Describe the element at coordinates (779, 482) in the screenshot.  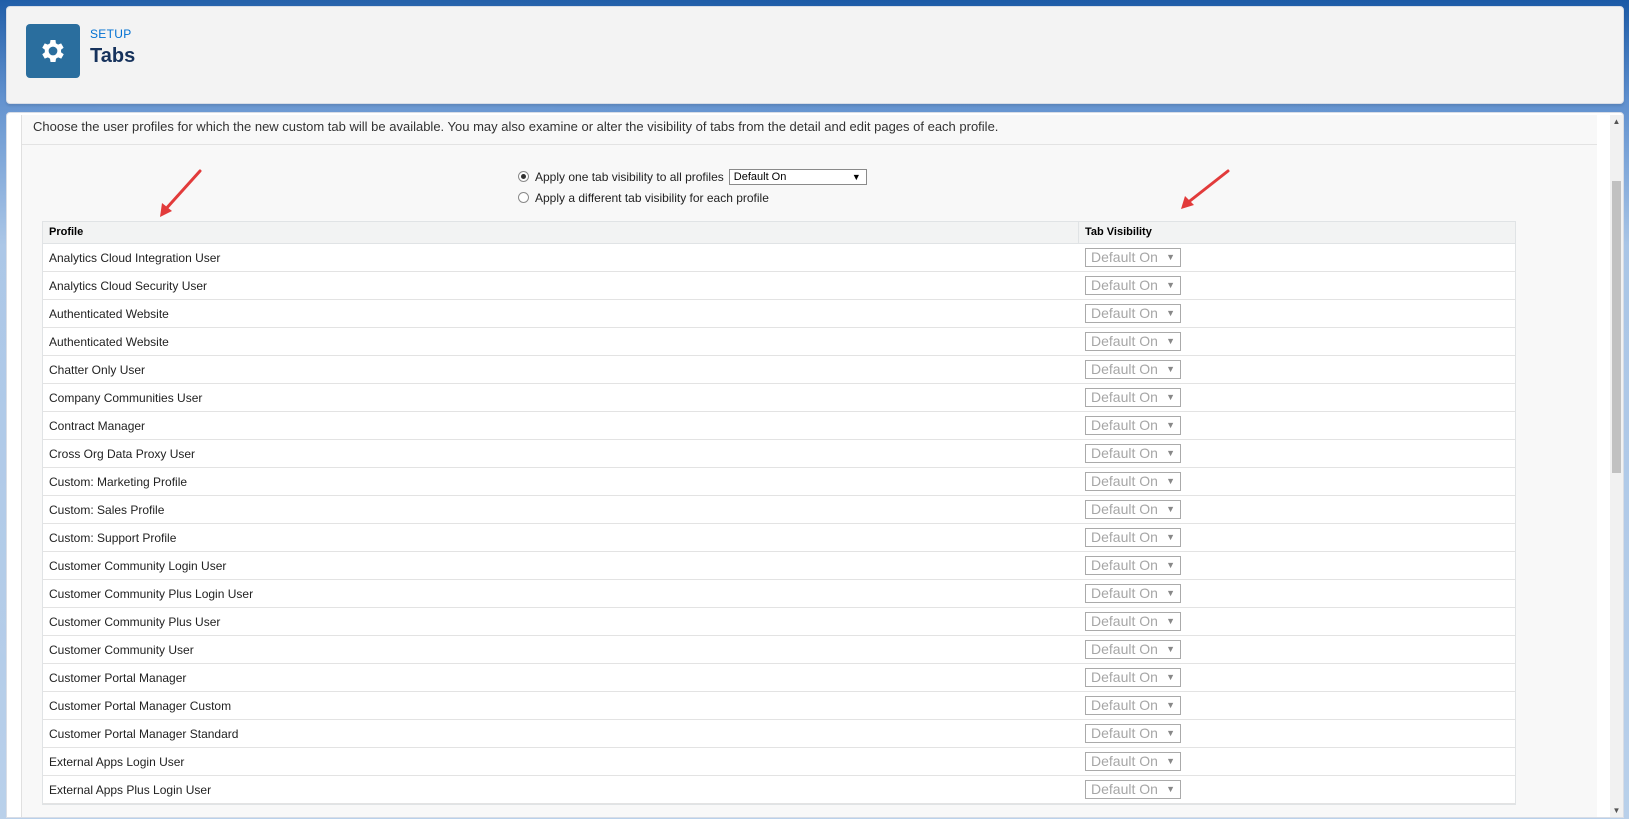
I see `table-row: Custom: Marketing Profile Default On ▼` at that location.